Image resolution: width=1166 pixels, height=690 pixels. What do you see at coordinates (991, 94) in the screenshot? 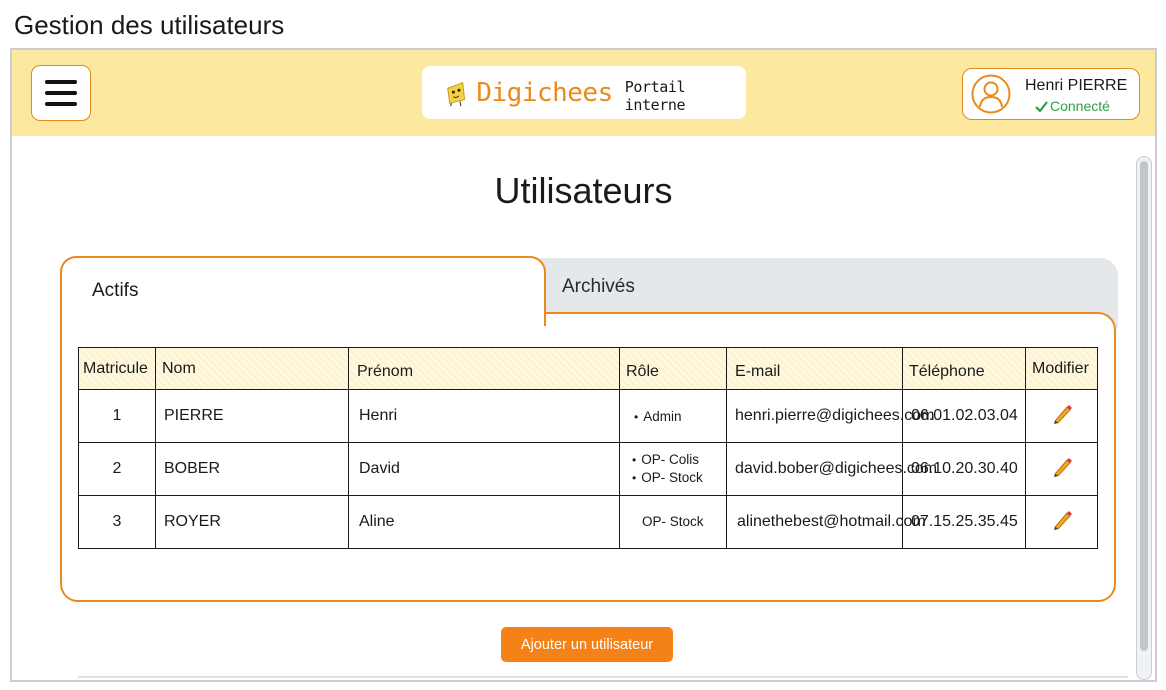
I see `user-avatar-icon` at bounding box center [991, 94].